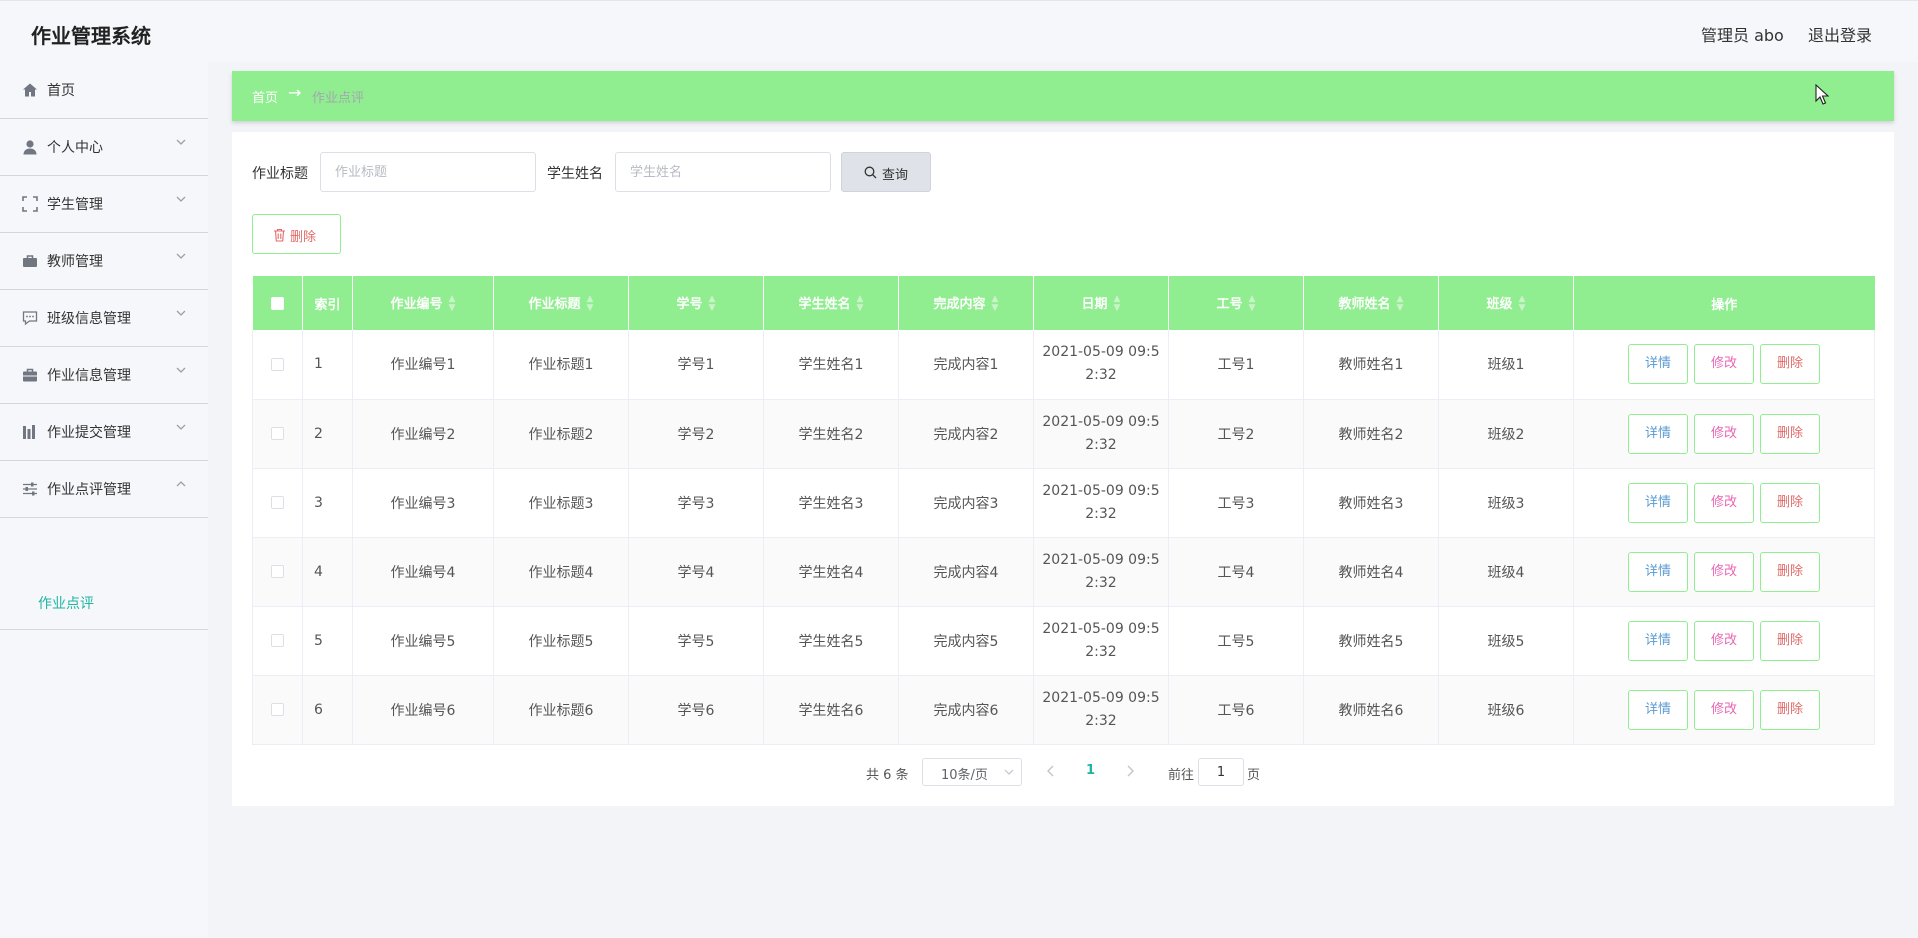 This screenshot has height=938, width=1918. I want to click on cell-date-line1: 2021-05-09 09:5, so click(1101, 490).